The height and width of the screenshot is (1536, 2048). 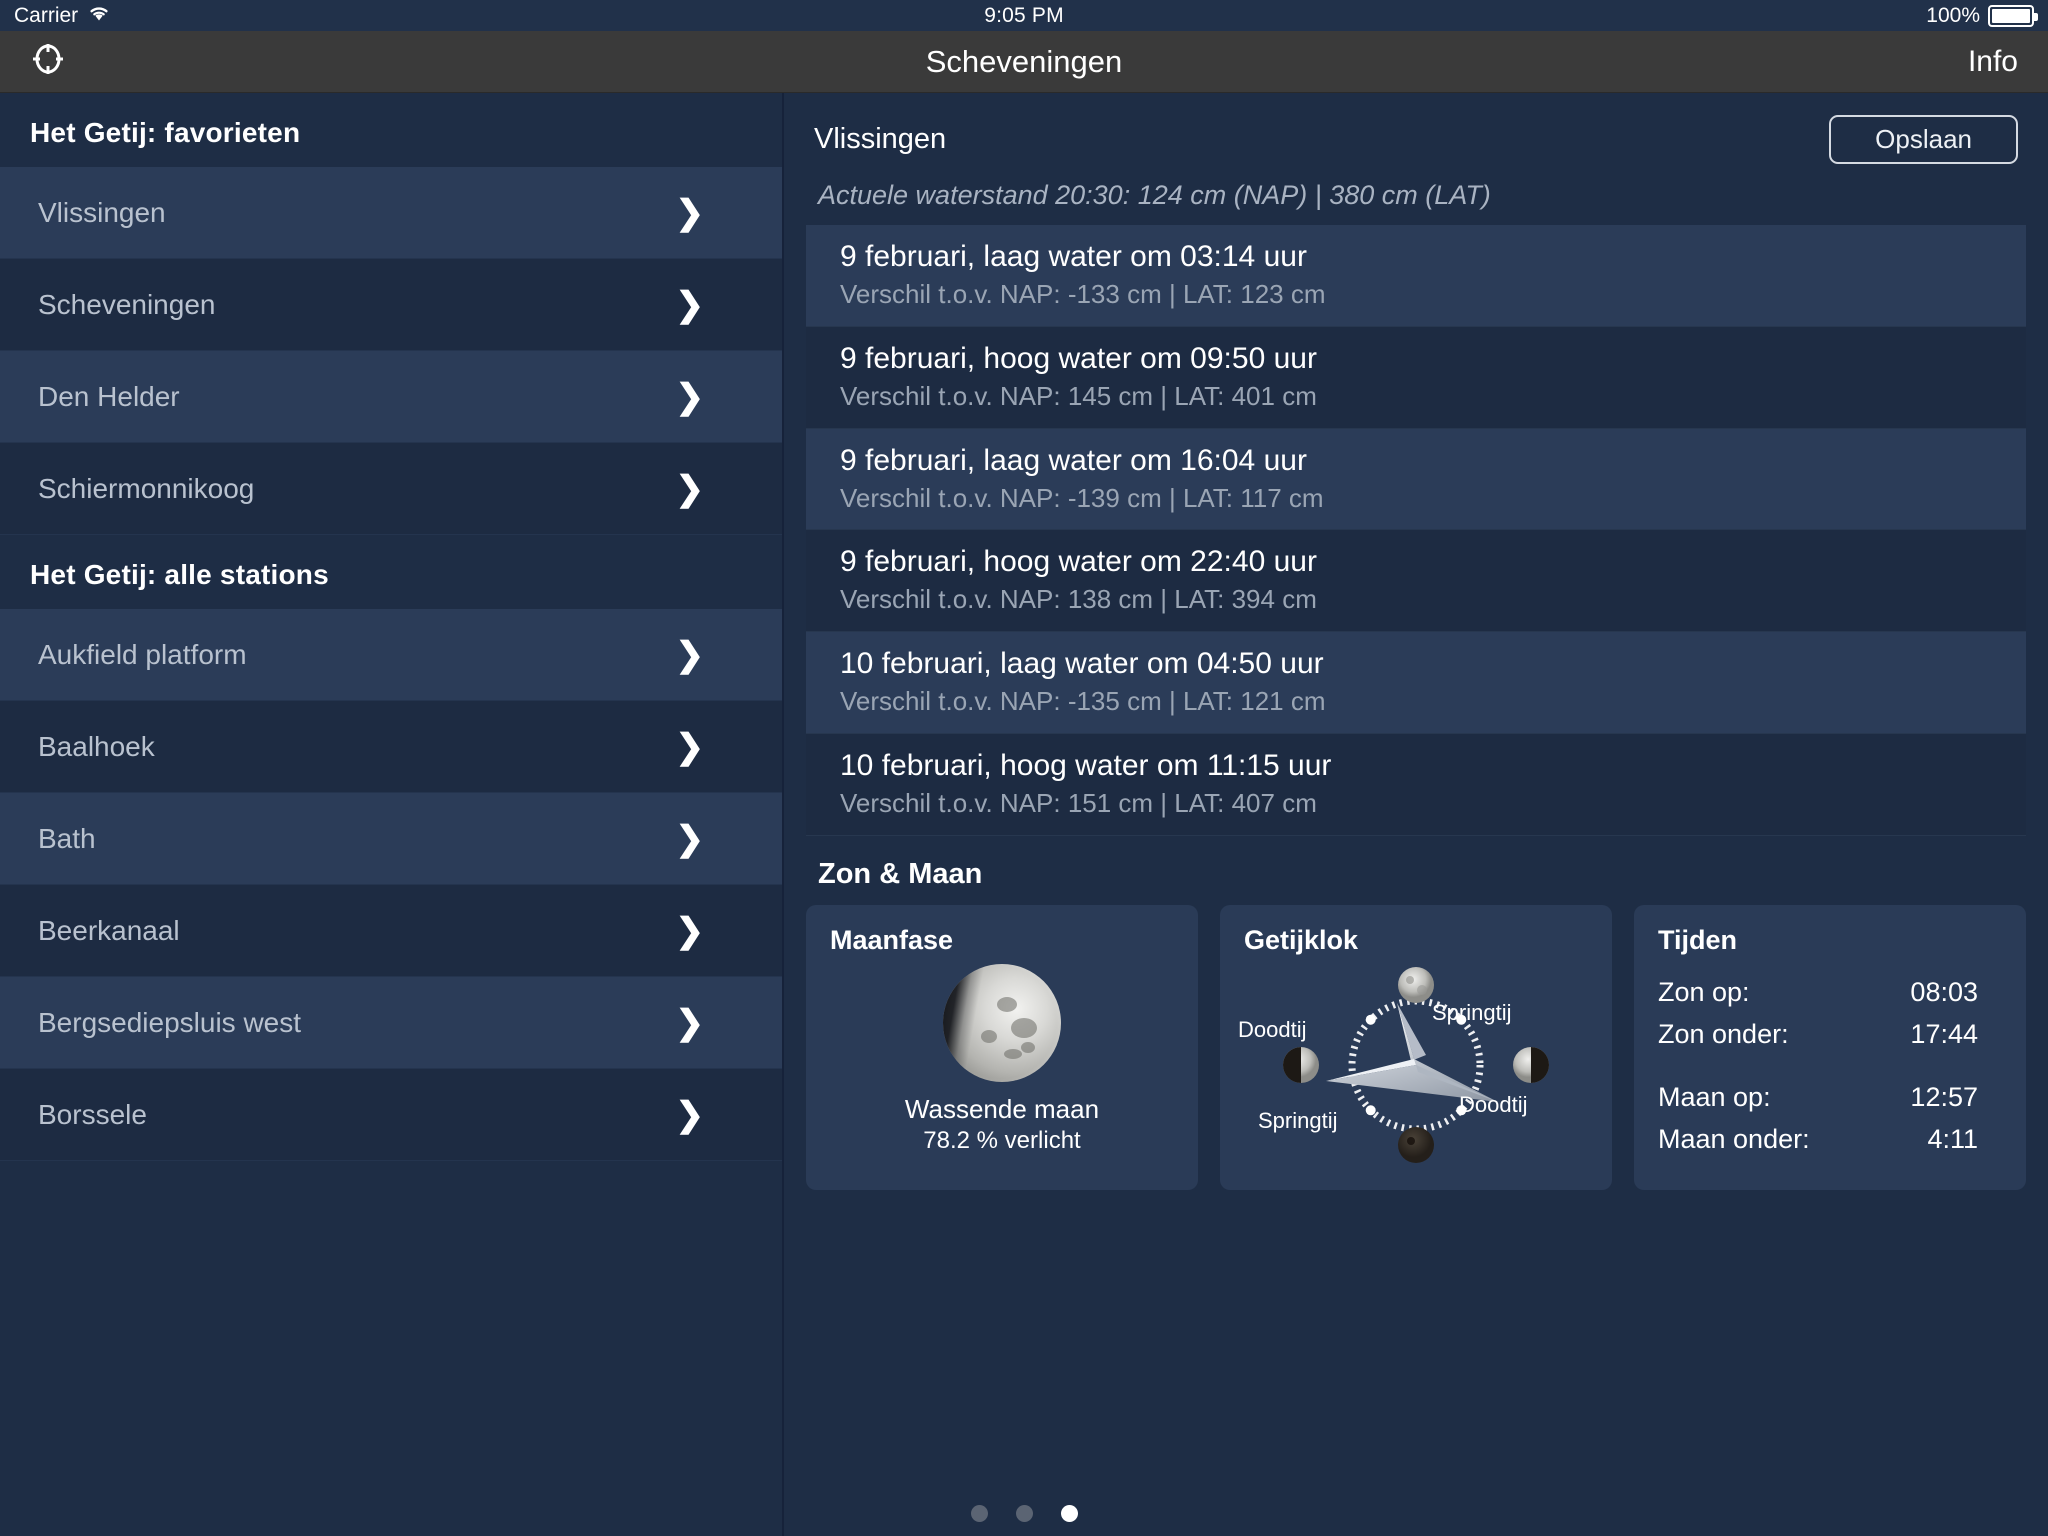 I want to click on sunset-label: Zon onder:, so click(x=1723, y=1033).